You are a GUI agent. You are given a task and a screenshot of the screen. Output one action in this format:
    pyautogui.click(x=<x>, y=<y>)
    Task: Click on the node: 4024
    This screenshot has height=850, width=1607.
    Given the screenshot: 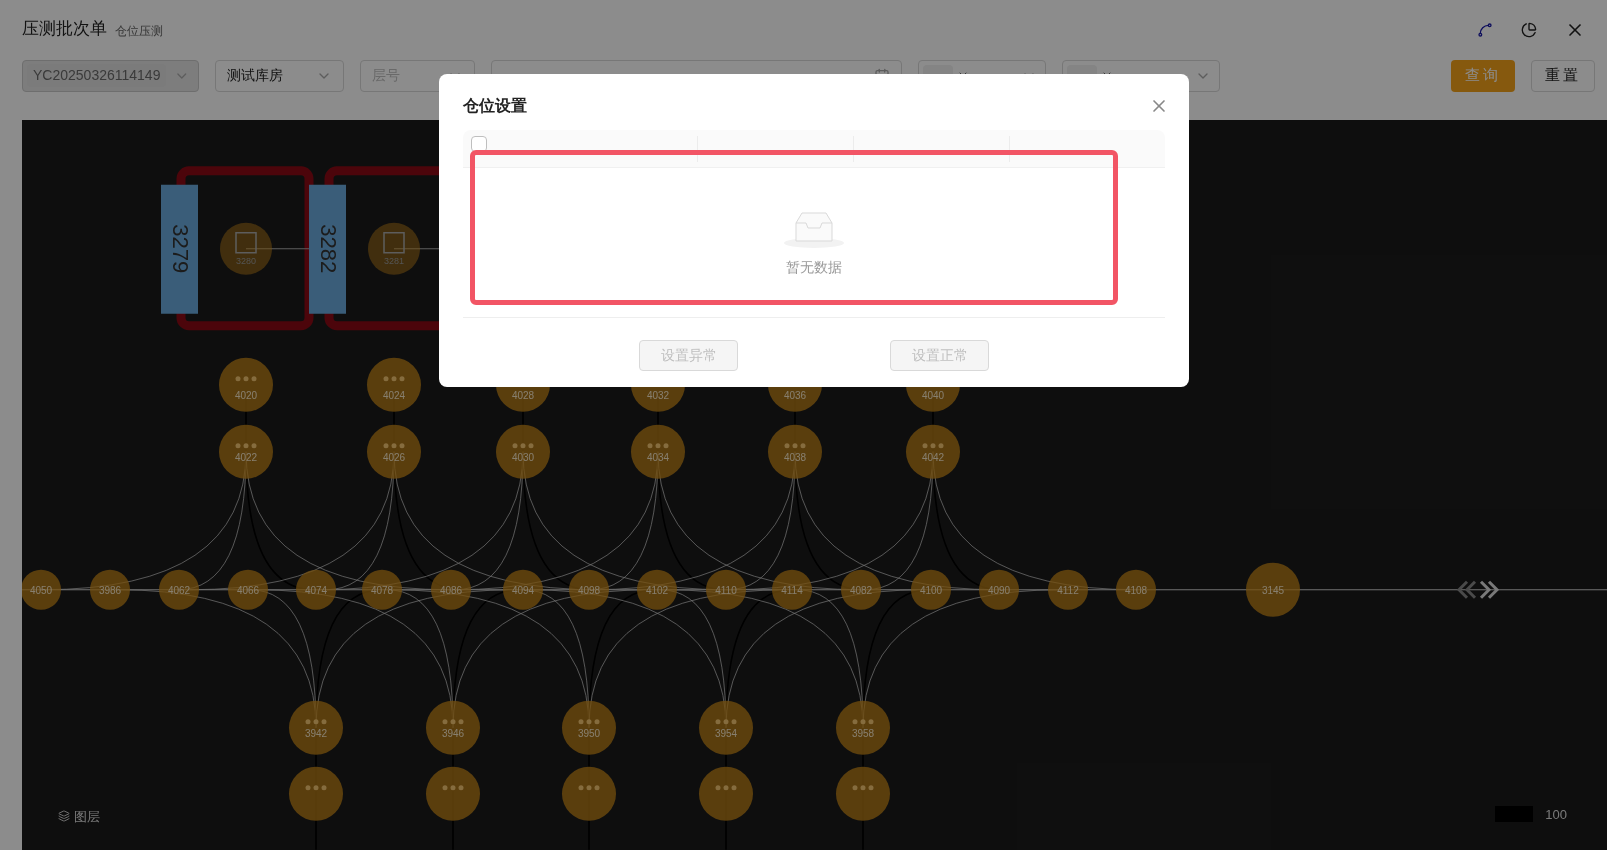 What is the action you would take?
    pyautogui.click(x=394, y=384)
    